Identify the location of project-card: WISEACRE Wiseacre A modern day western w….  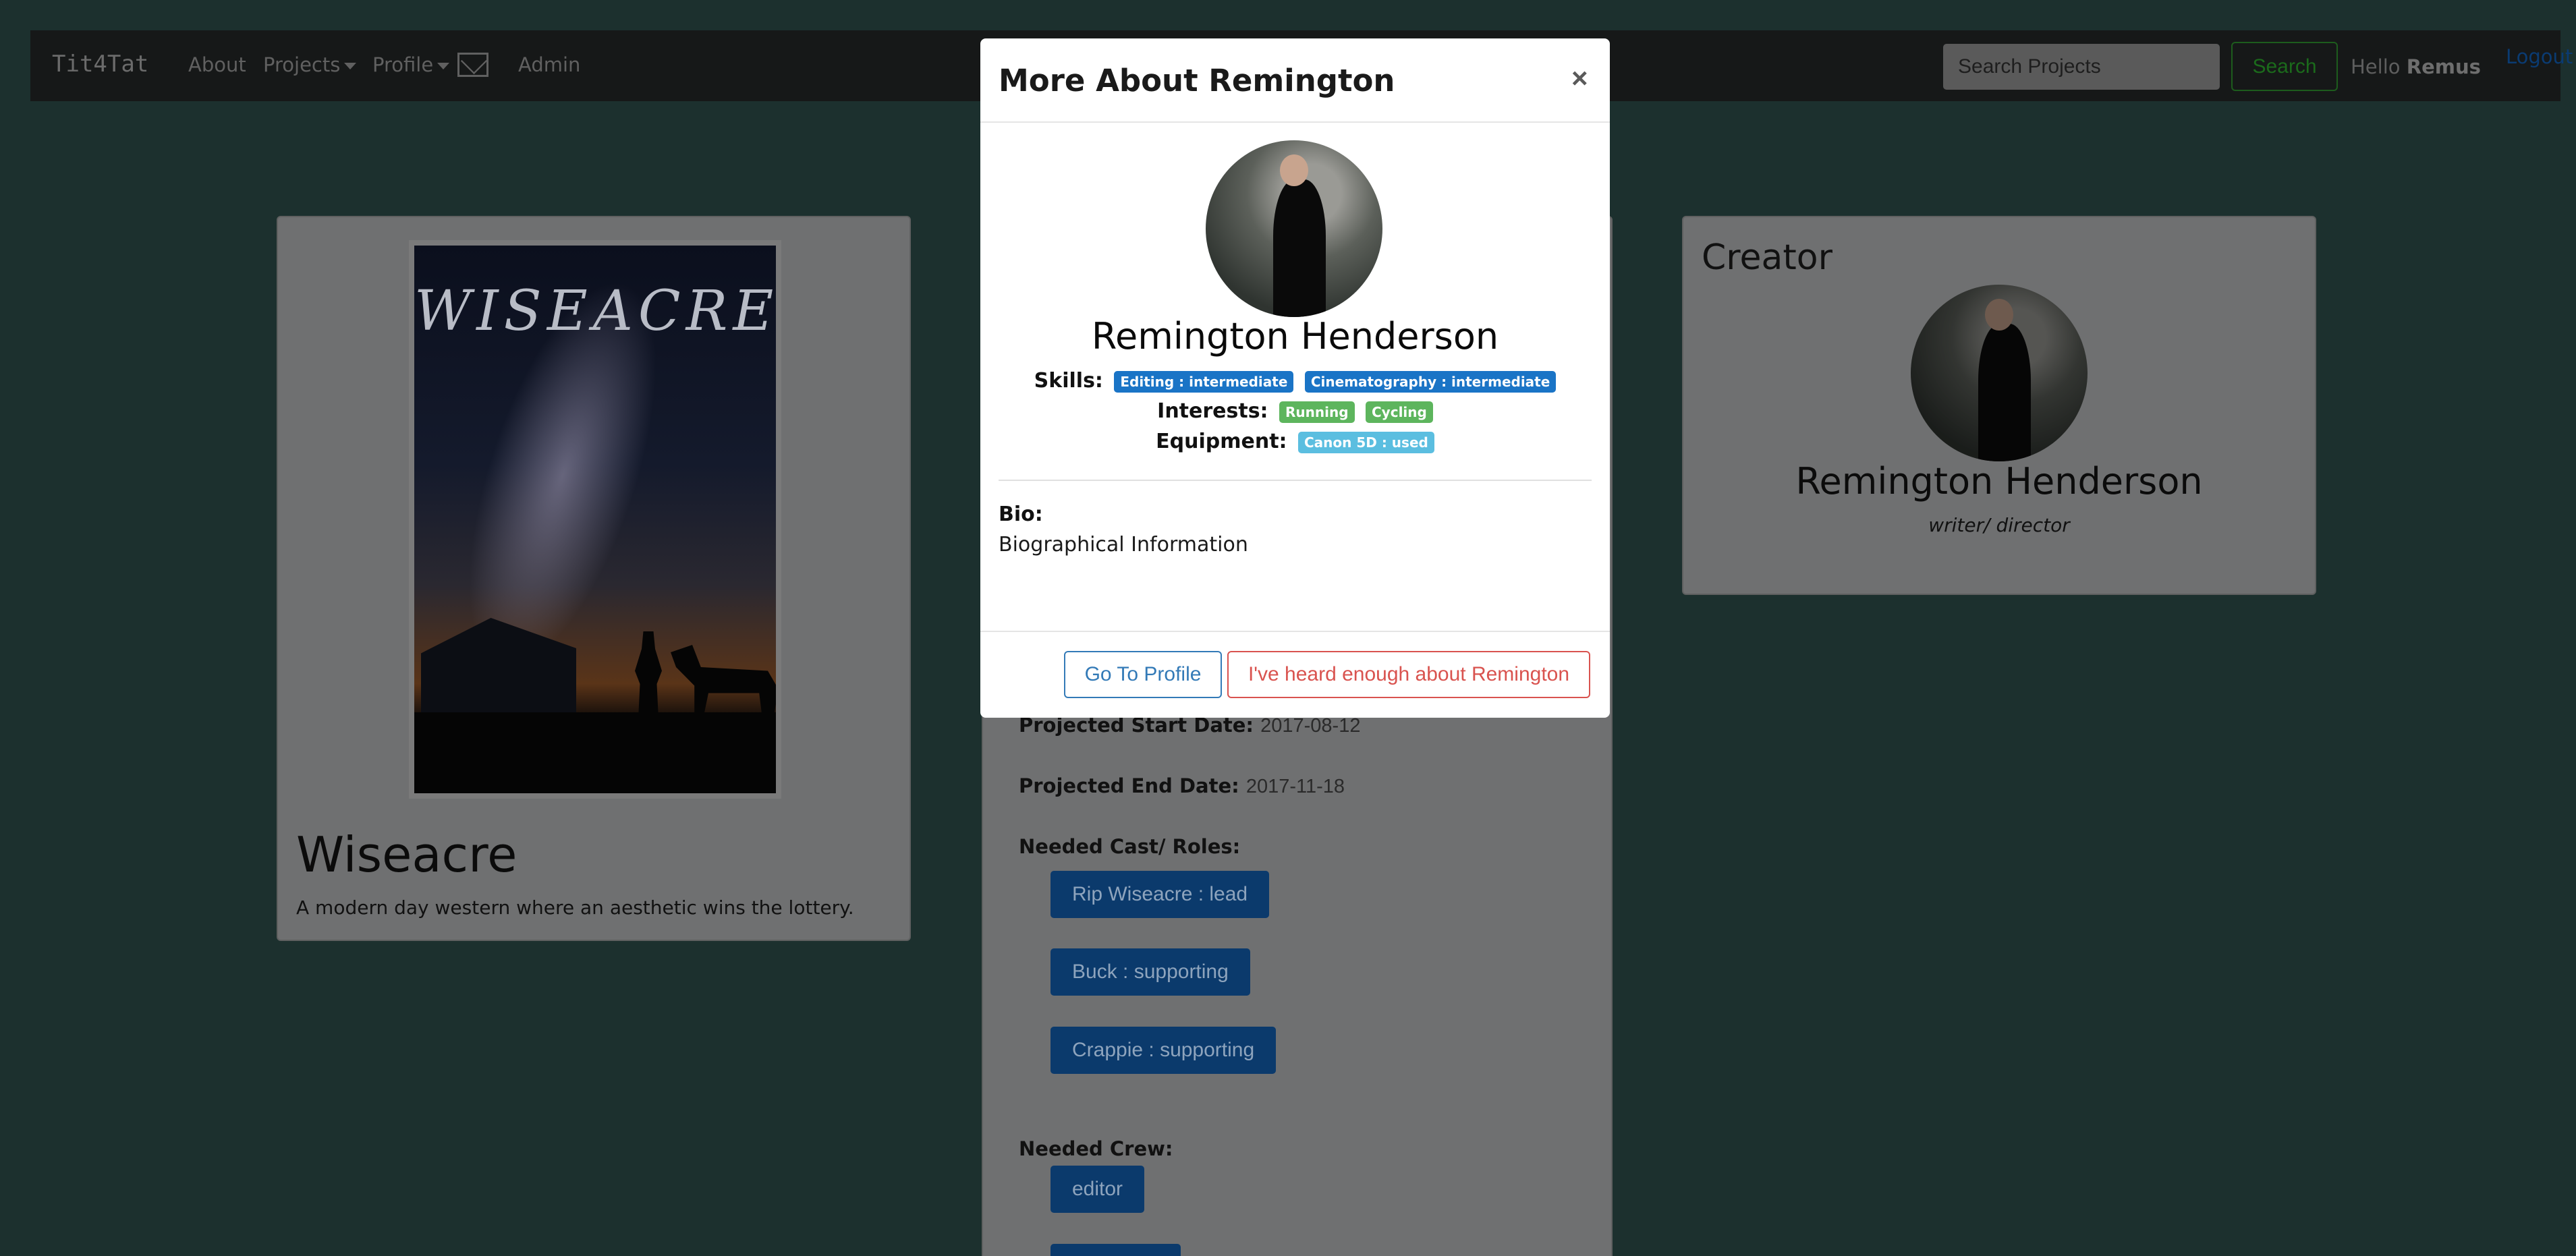
(594, 579).